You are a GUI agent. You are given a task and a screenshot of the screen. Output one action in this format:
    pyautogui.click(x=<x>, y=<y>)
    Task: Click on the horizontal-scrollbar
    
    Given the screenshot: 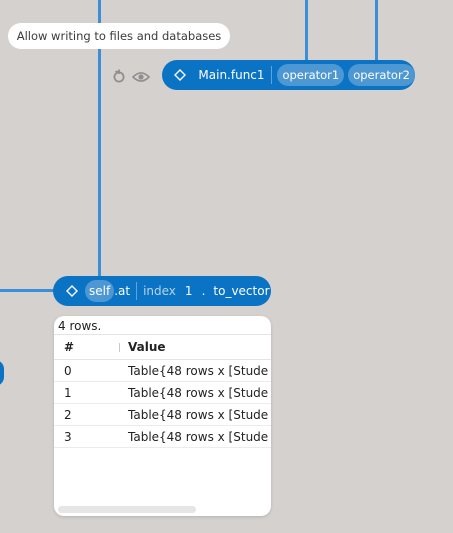 What is the action you would take?
    pyautogui.click(x=127, y=509)
    